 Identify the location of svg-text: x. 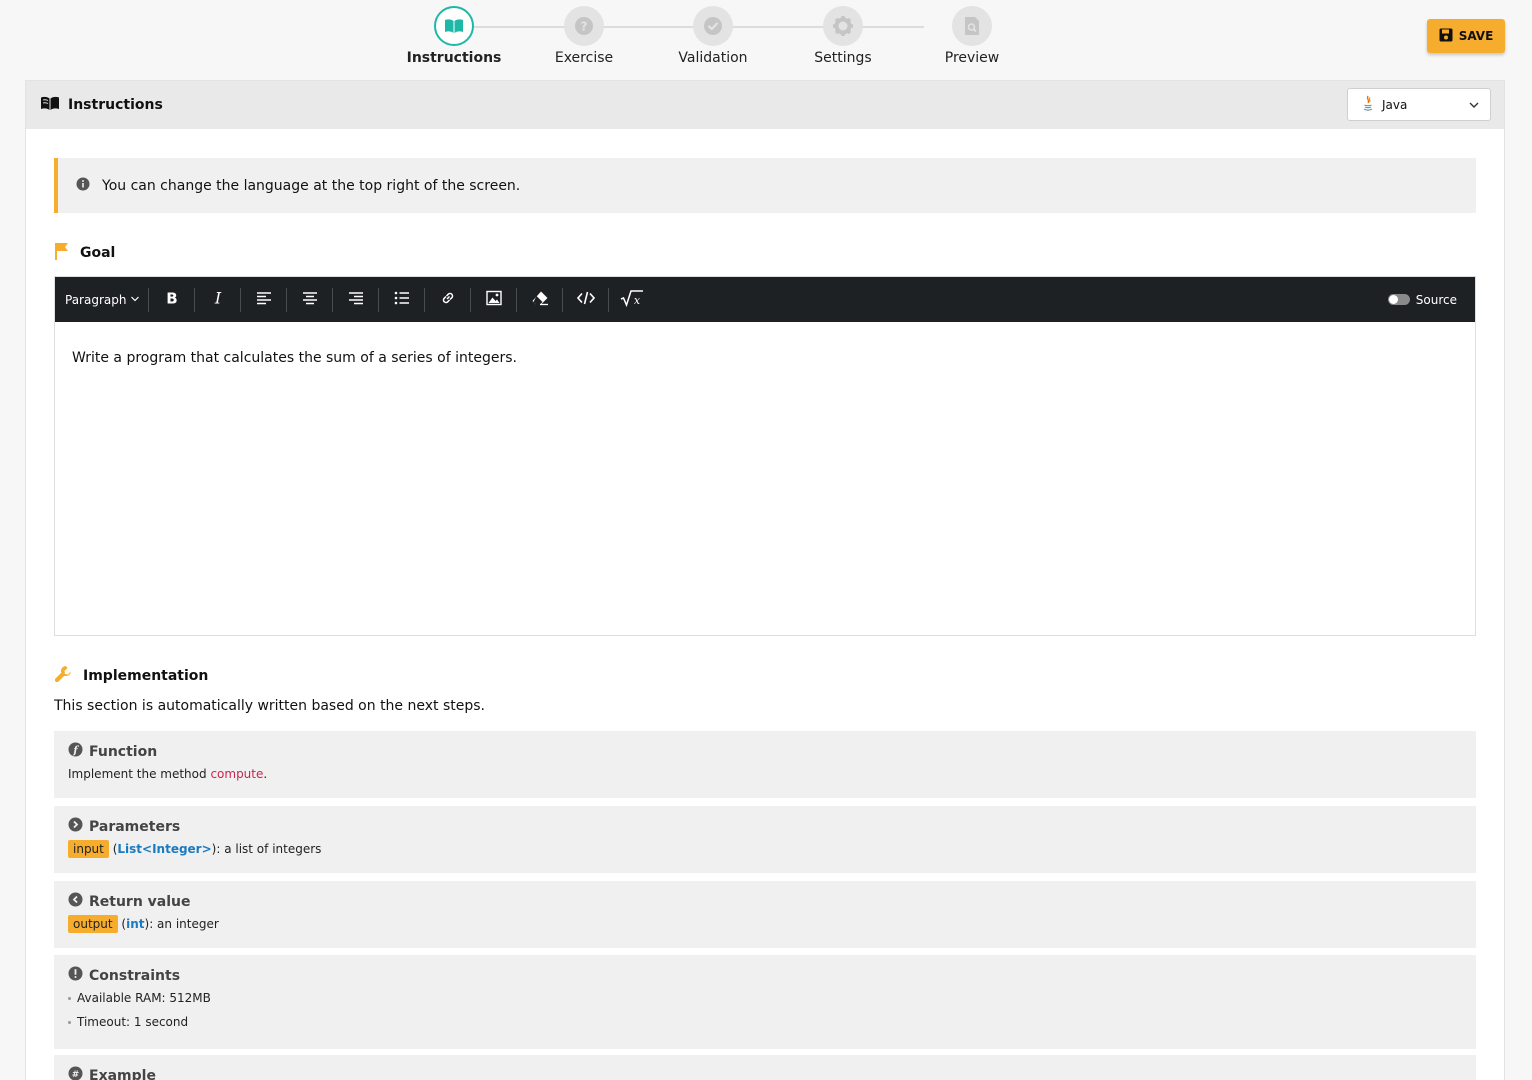
(637, 300).